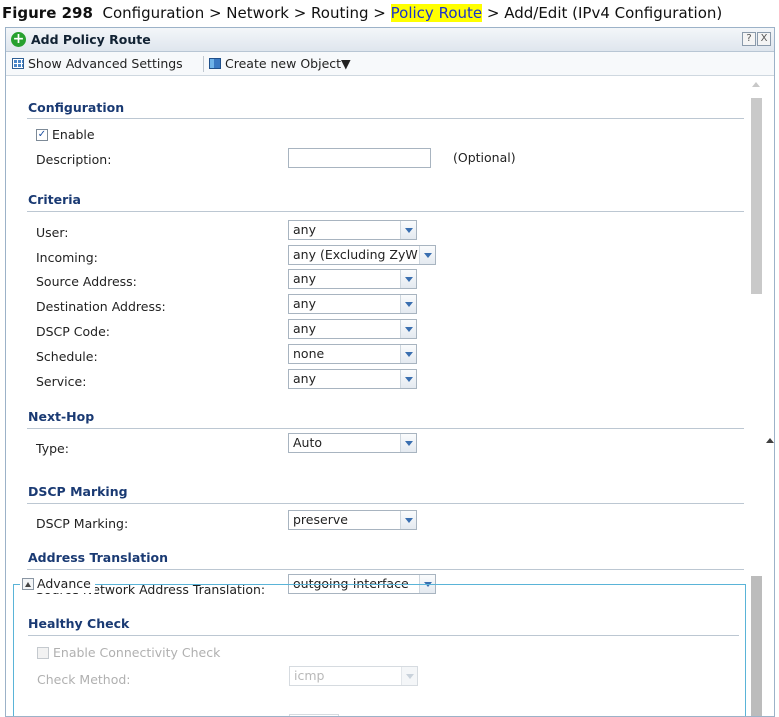 The height and width of the screenshot is (717, 779). I want to click on schedule-select: none, so click(352, 354).